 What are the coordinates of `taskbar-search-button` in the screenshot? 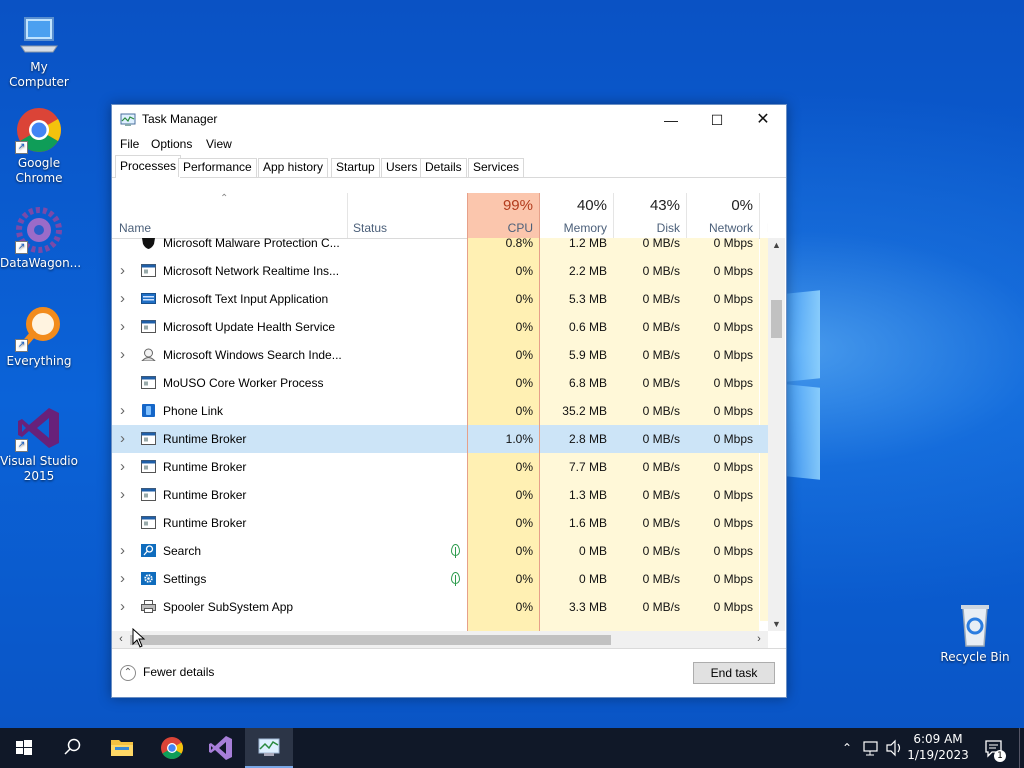 It's located at (72, 748).